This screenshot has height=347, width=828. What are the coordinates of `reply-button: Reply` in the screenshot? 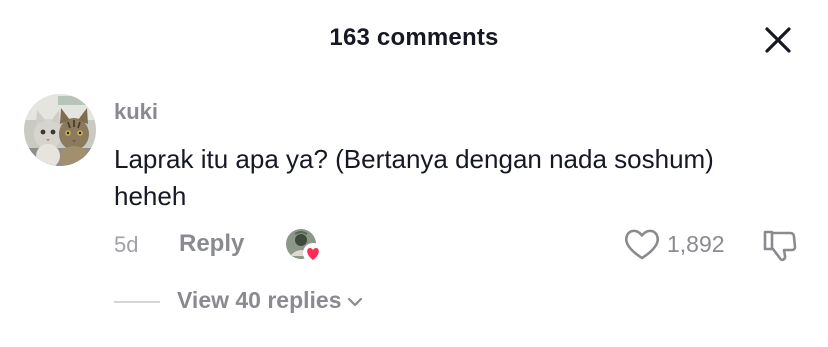 It's located at (211, 244).